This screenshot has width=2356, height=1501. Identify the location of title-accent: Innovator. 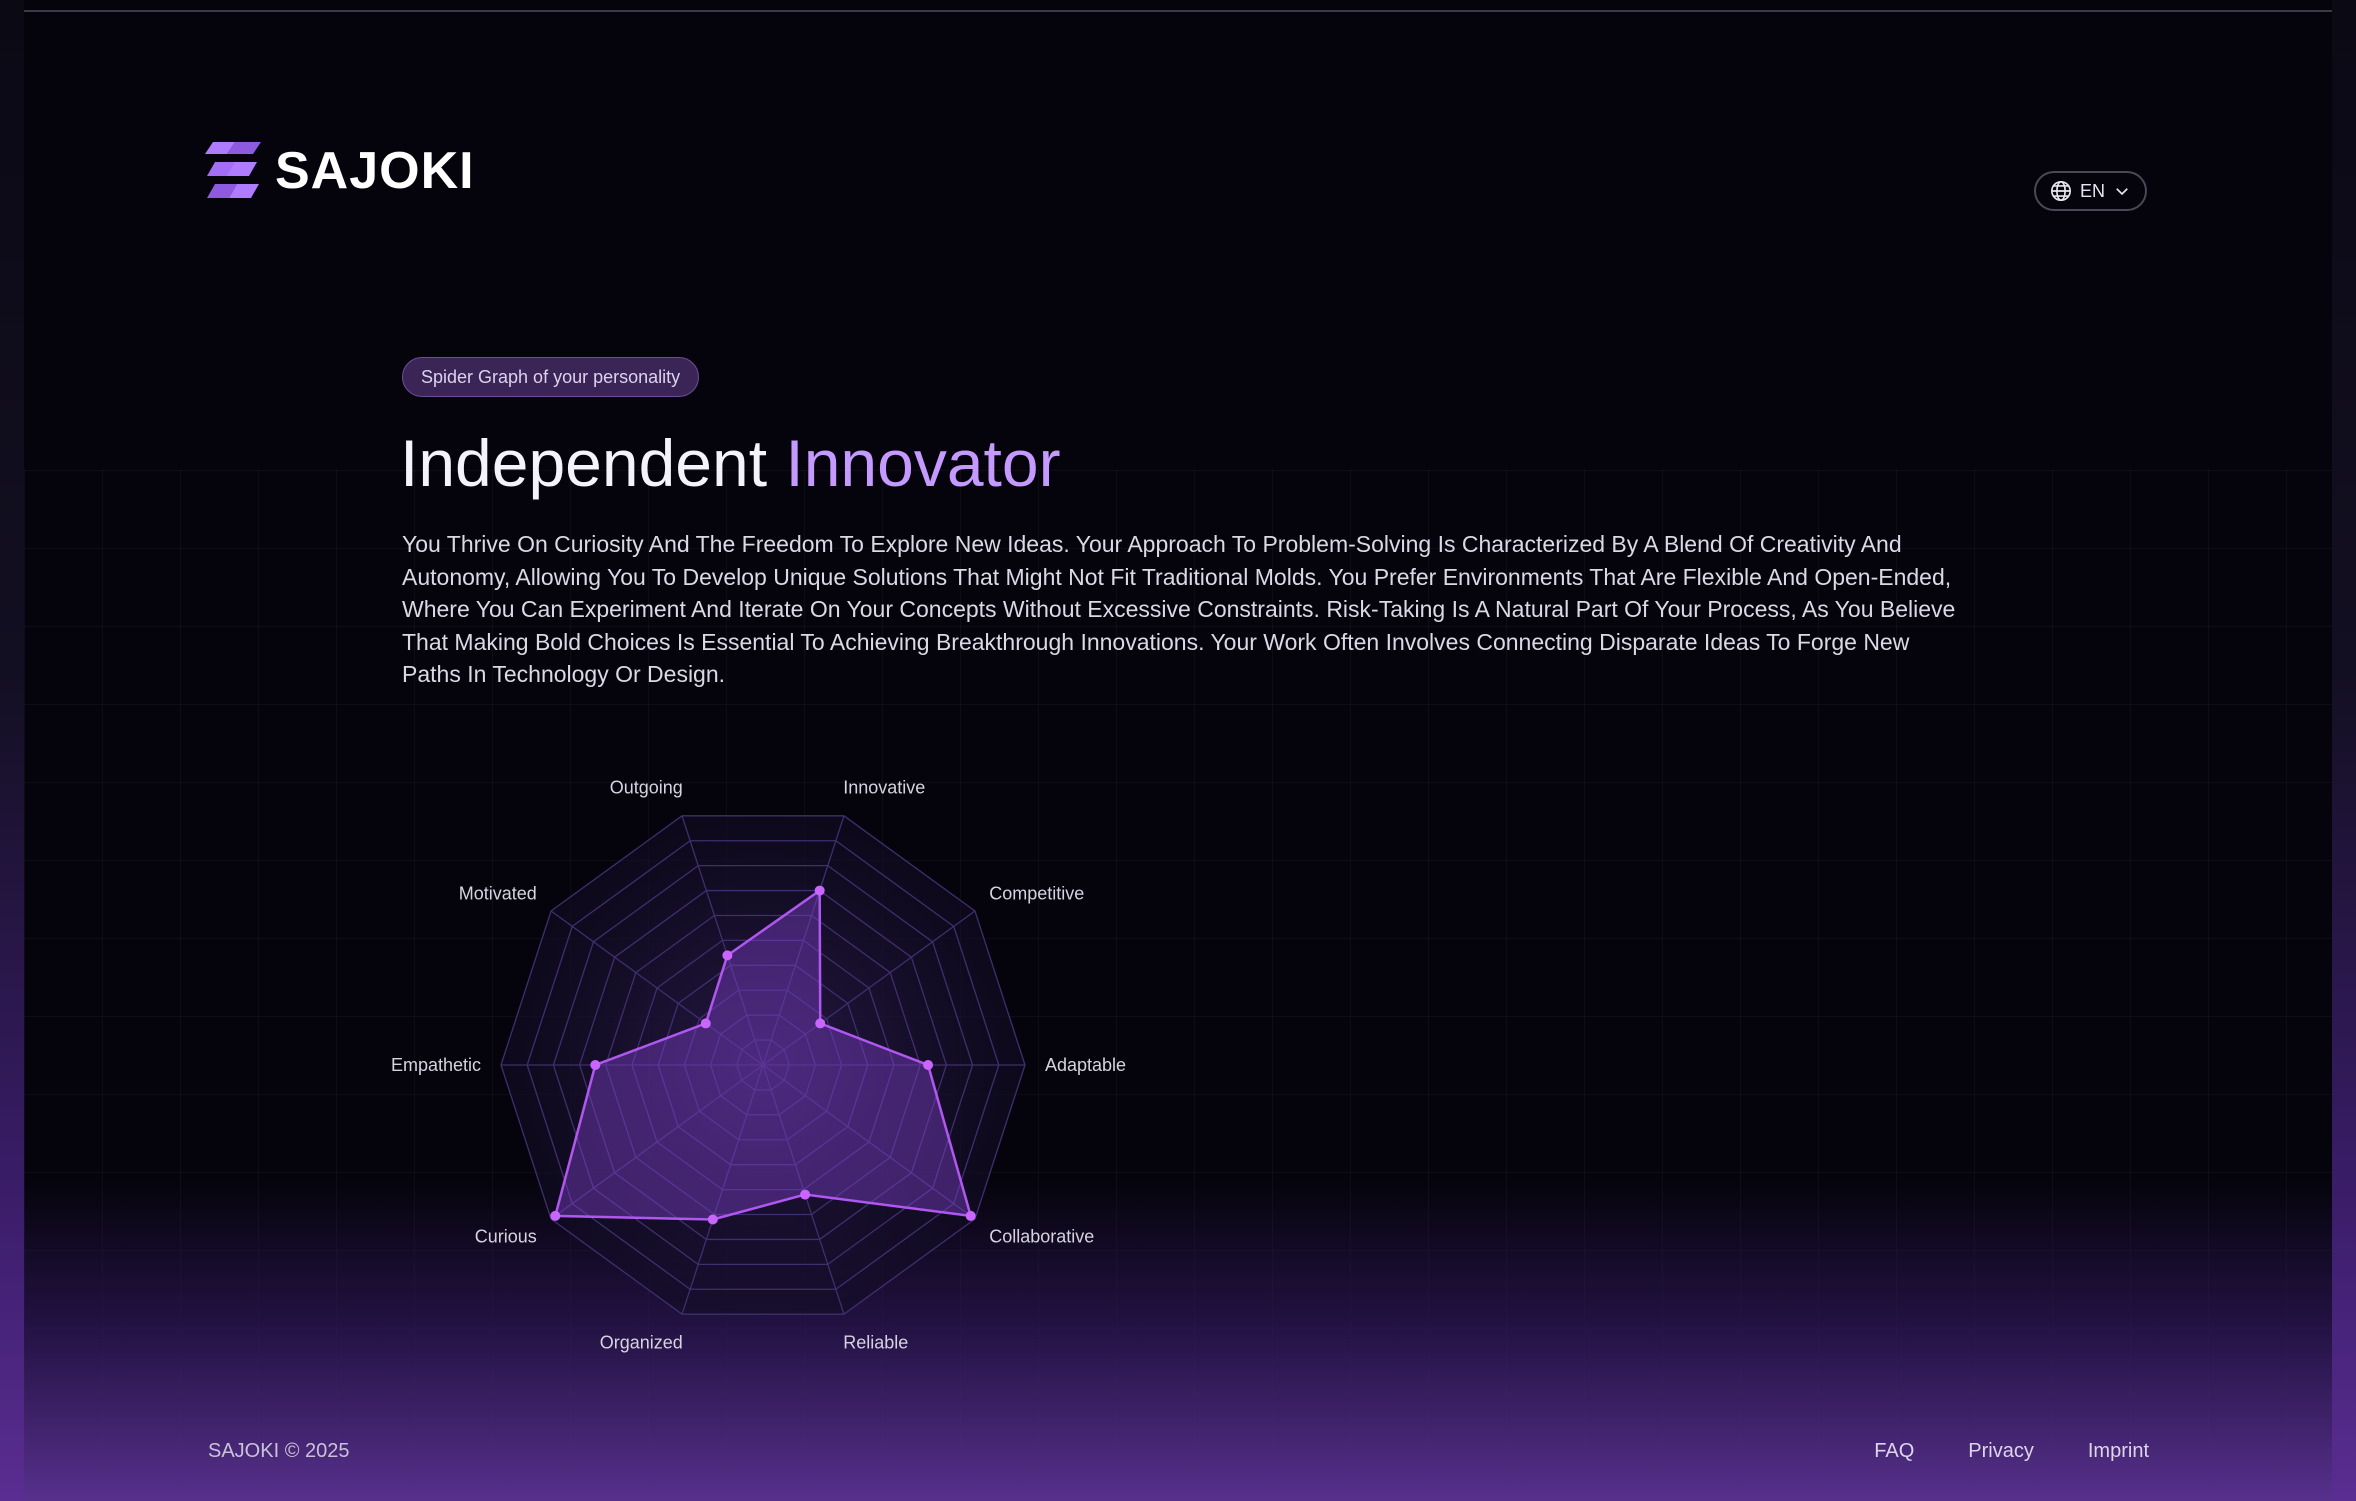
(923, 463).